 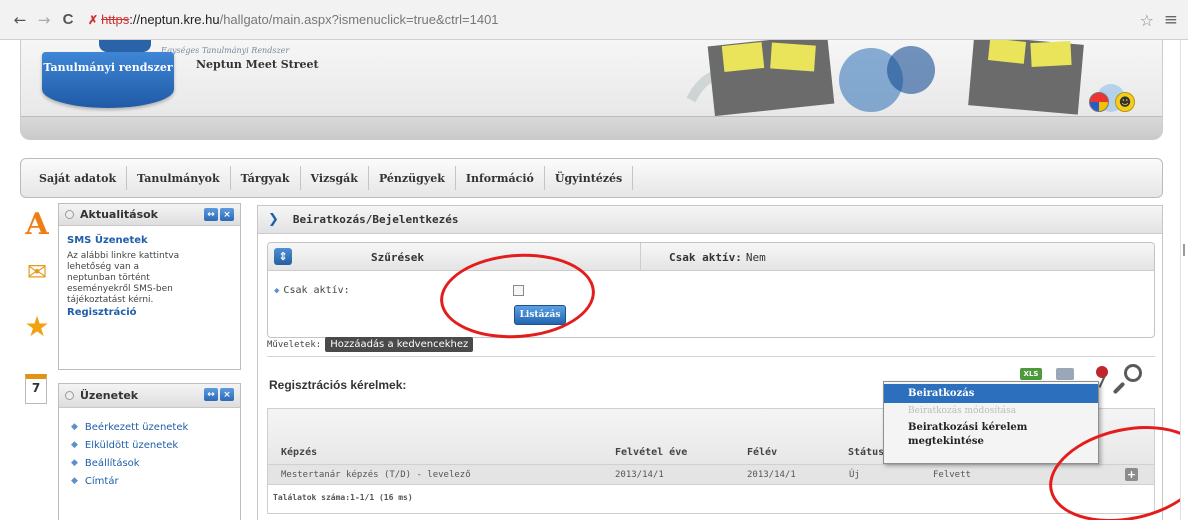 I want to click on url-scheme: https, so click(x=115, y=19).